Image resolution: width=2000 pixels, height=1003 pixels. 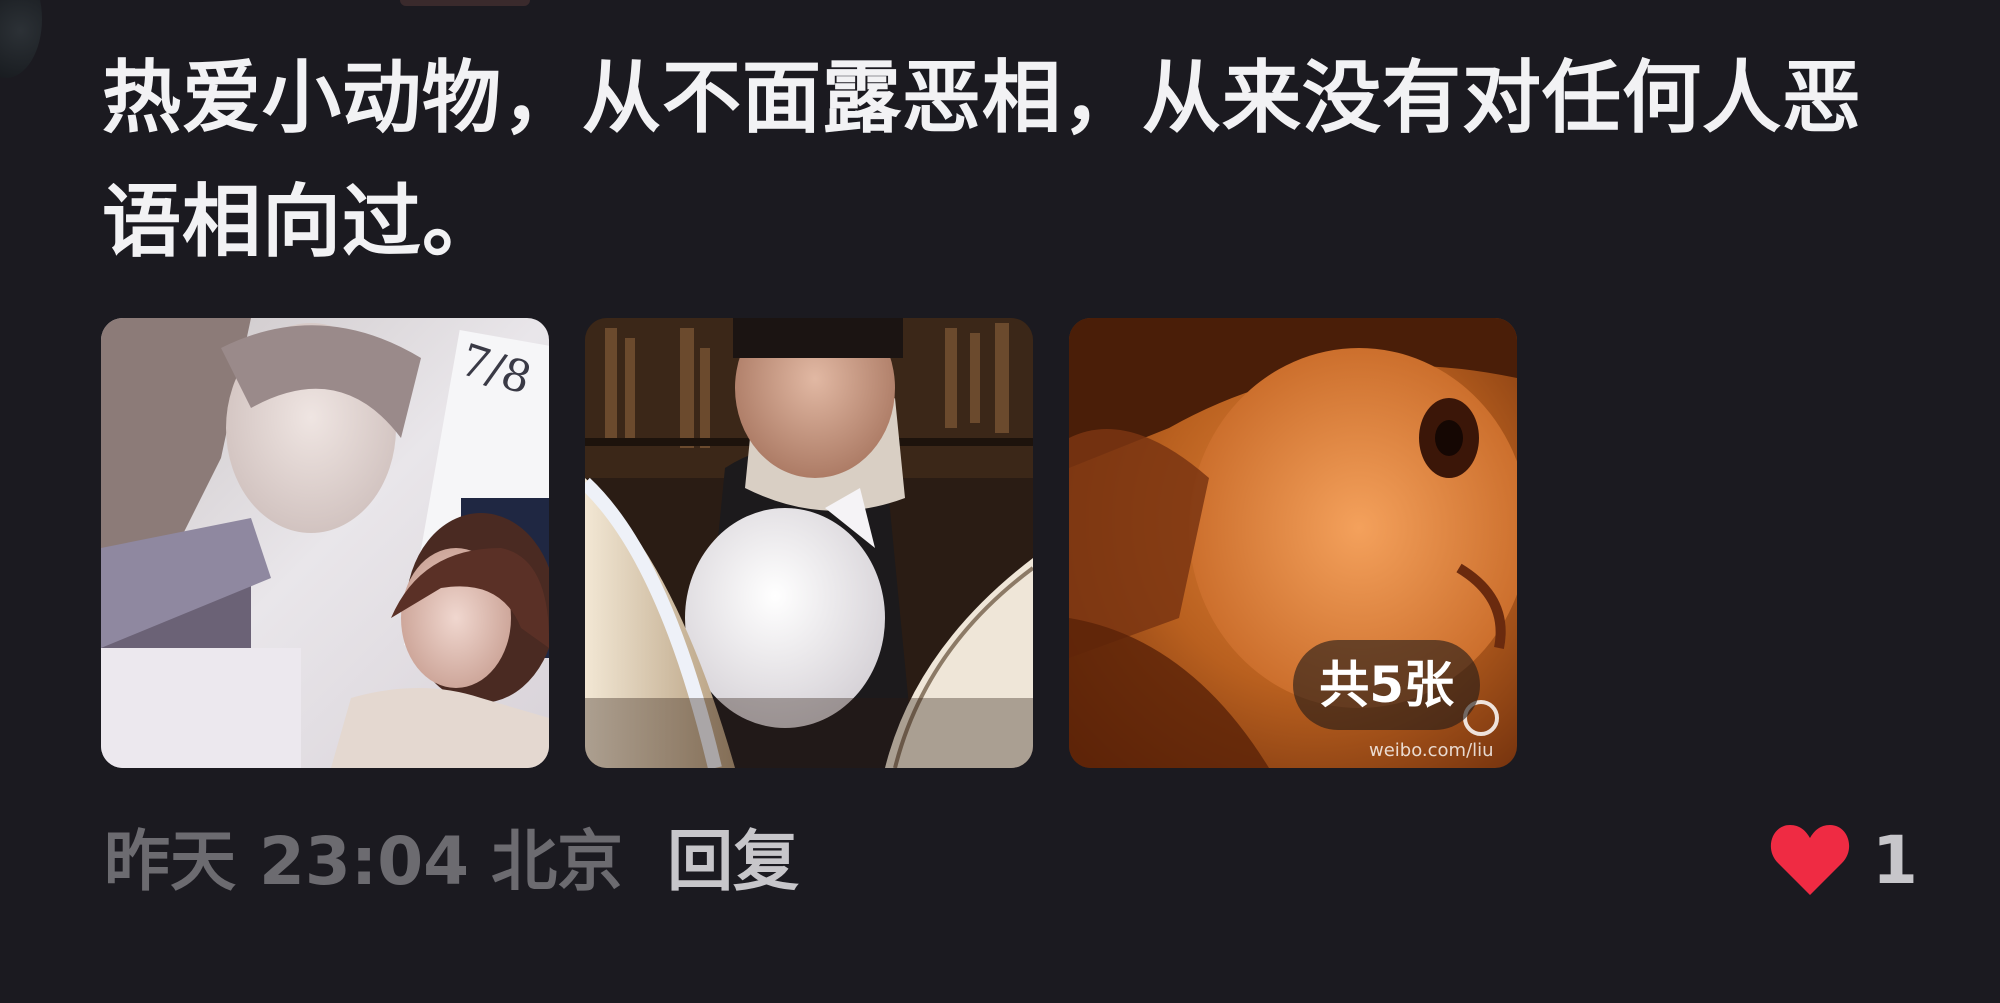 What do you see at coordinates (1895, 860) in the screenshot?
I see `like-count: 1` at bounding box center [1895, 860].